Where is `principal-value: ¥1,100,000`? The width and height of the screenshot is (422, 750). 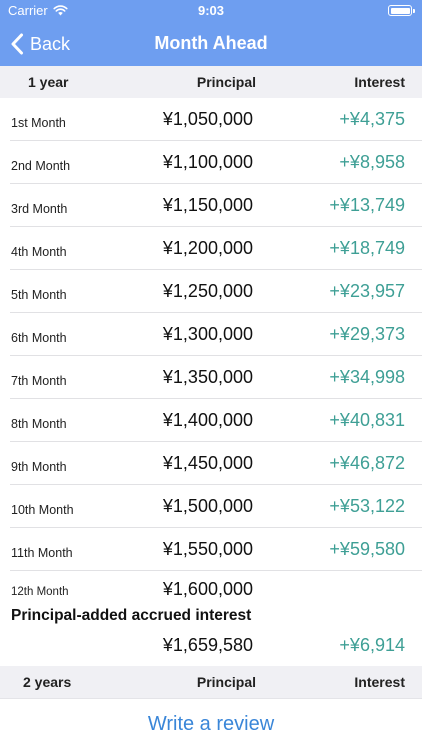
principal-value: ¥1,100,000 is located at coordinates (207, 162).